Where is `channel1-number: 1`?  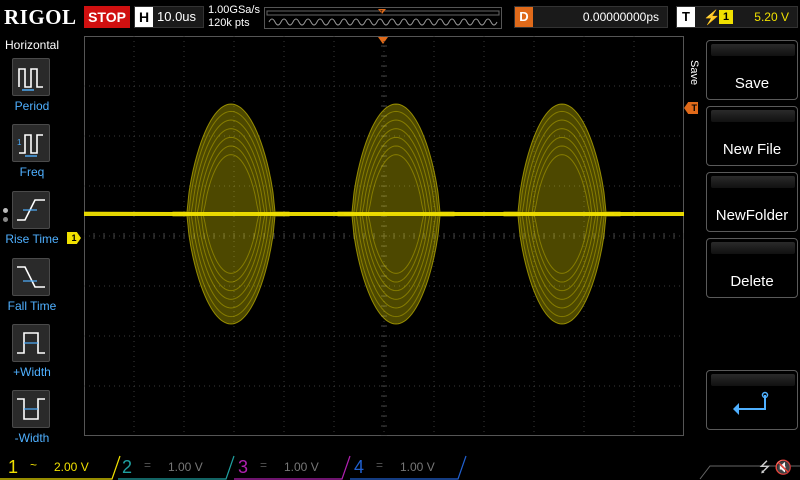 channel1-number: 1 is located at coordinates (13, 467).